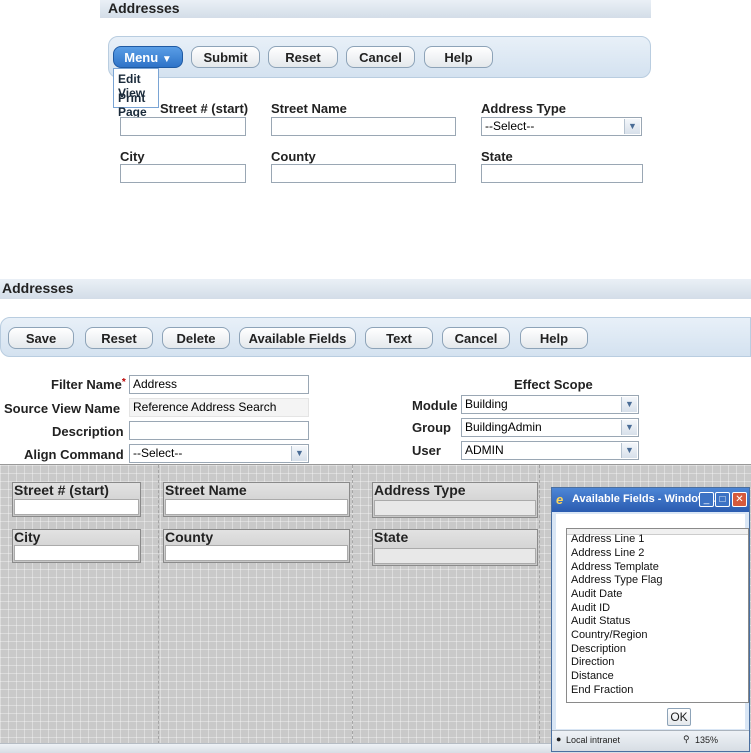  What do you see at coordinates (550, 450) in the screenshot?
I see `user-select: ADMIN ▼` at bounding box center [550, 450].